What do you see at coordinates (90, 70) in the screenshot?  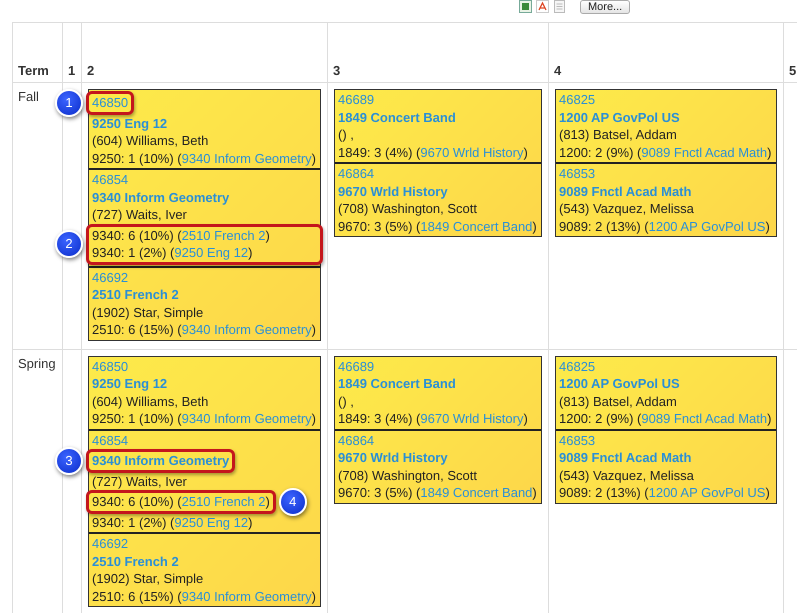 I see `column-header: 2` at bounding box center [90, 70].